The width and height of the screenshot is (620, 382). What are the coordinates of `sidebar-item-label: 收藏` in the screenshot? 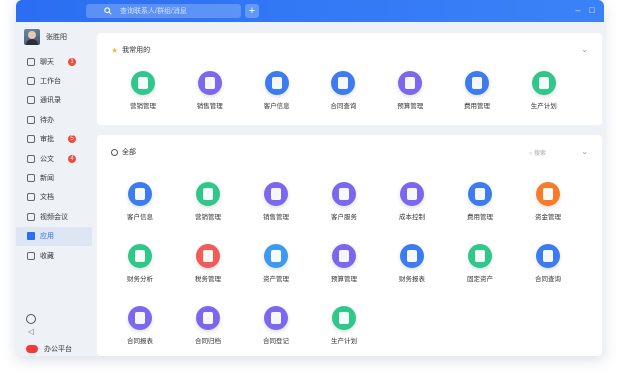 It's located at (47, 256).